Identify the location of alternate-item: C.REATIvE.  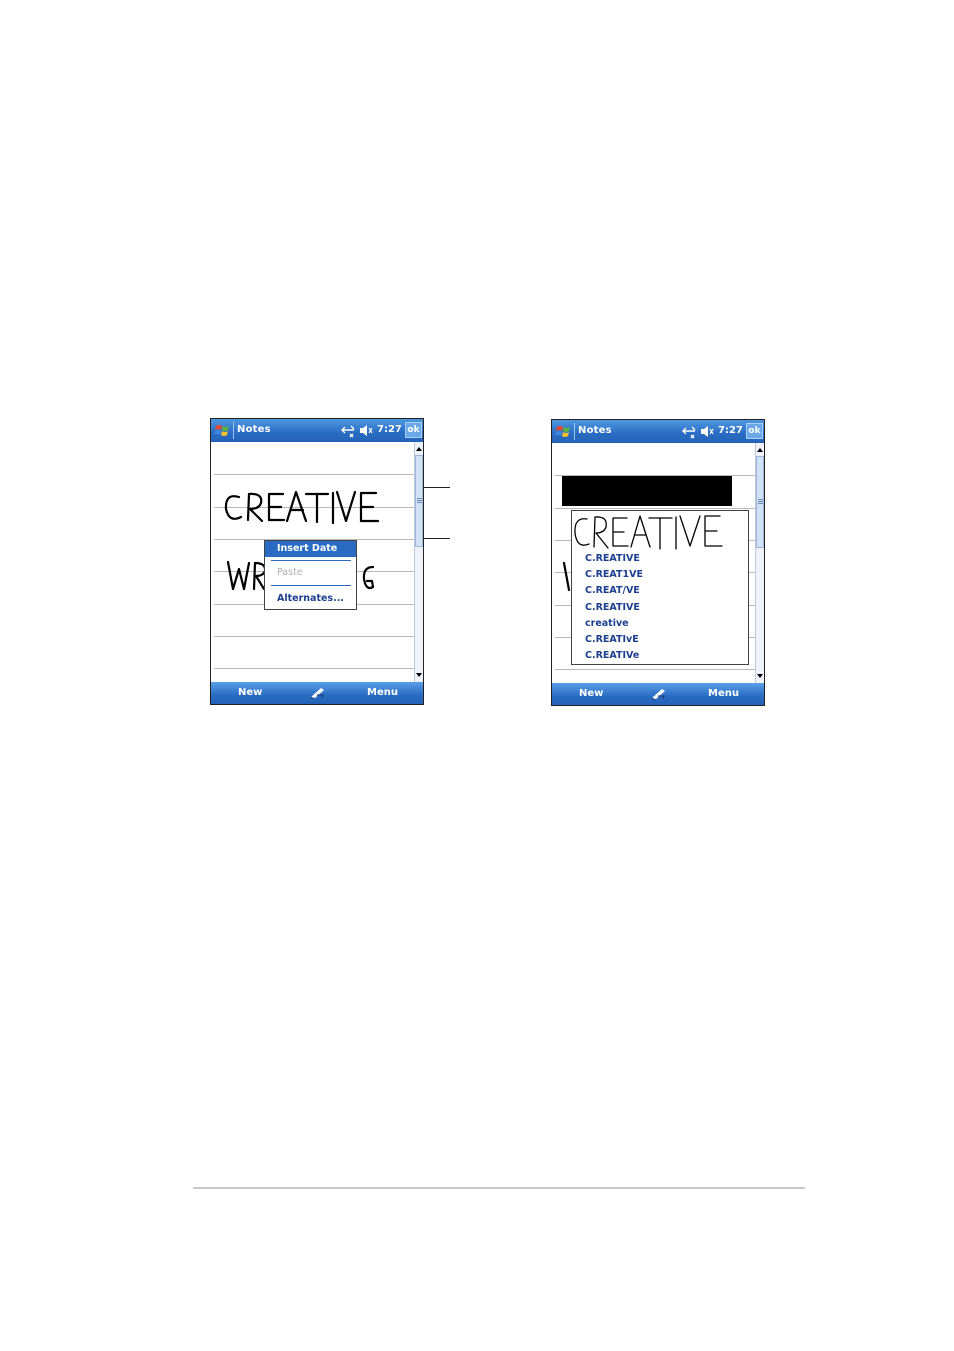
(612, 640).